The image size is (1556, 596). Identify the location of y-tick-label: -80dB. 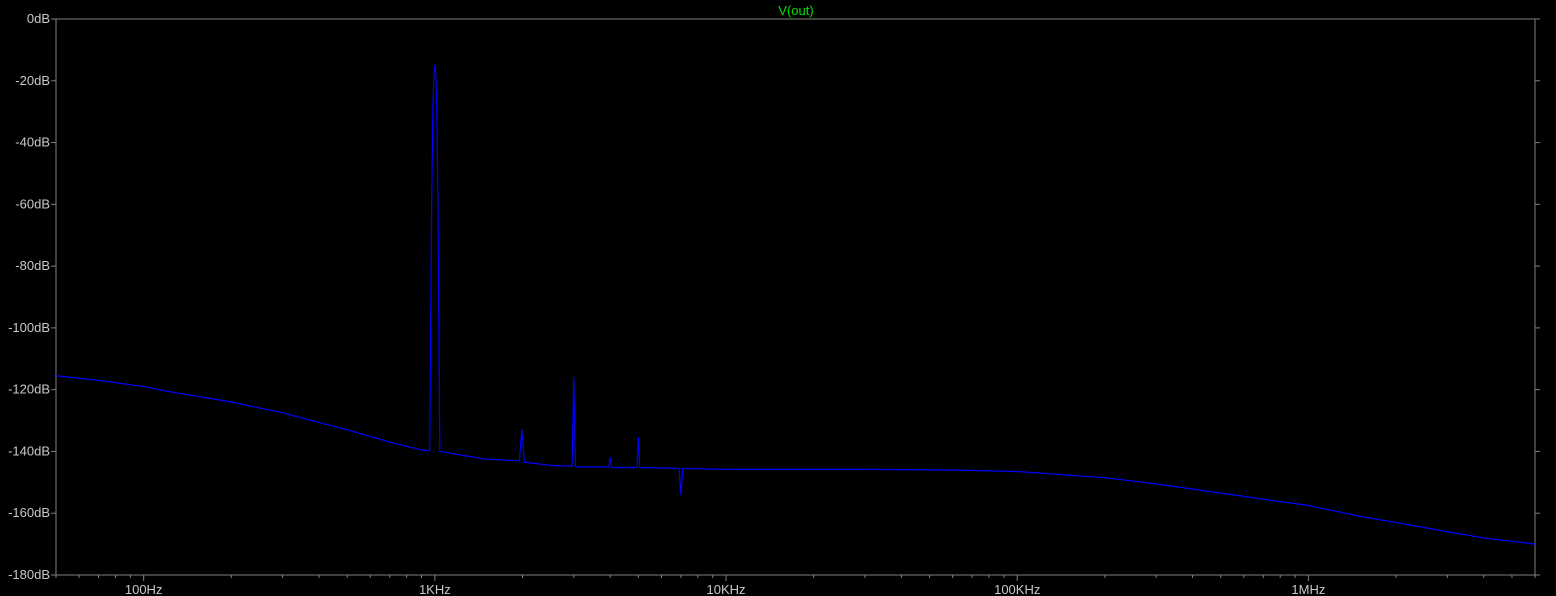
(32, 265).